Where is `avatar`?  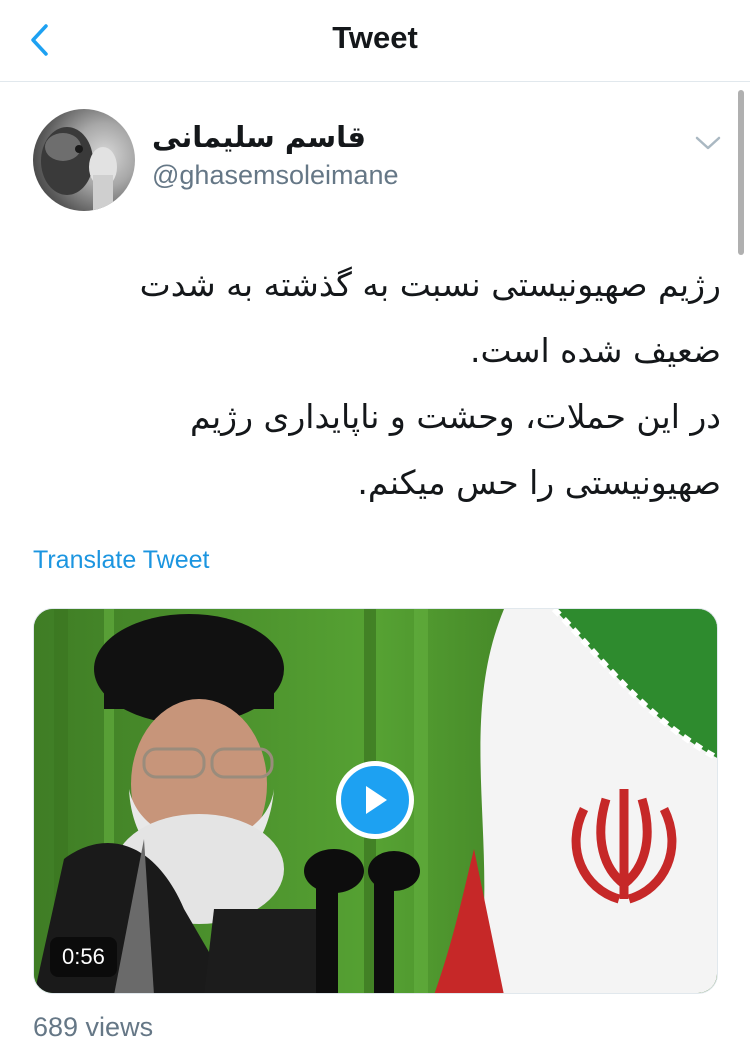 avatar is located at coordinates (84, 160).